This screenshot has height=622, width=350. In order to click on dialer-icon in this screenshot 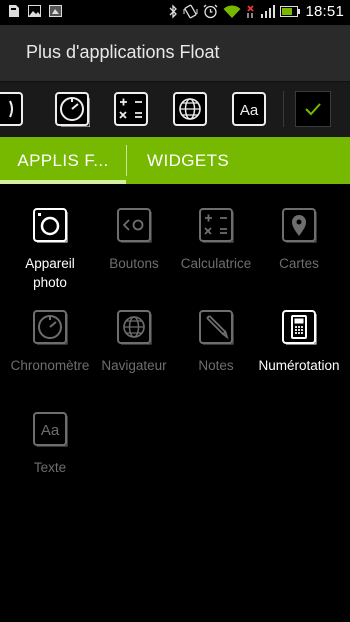, I will do `click(299, 327)`.